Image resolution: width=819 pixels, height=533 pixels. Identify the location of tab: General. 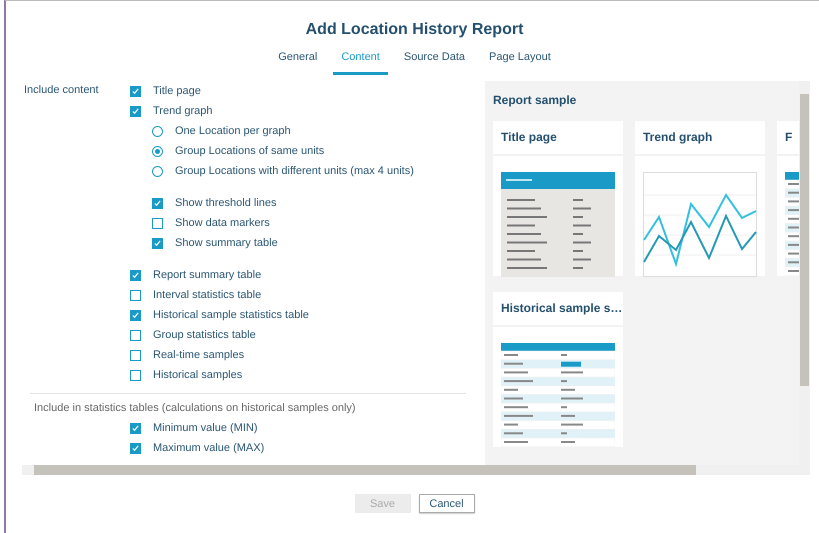
(298, 61).